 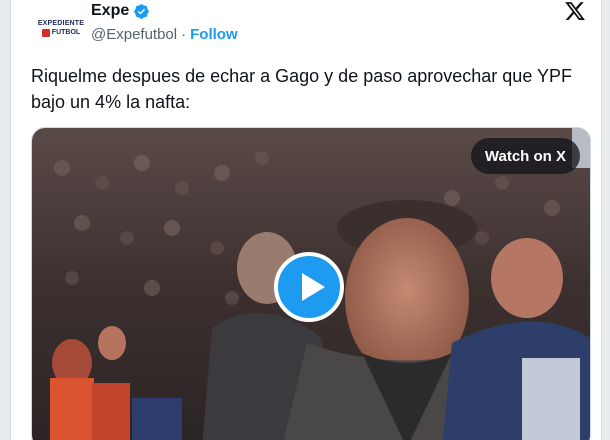 I want to click on author-handle: @Expefutbol, so click(x=134, y=34).